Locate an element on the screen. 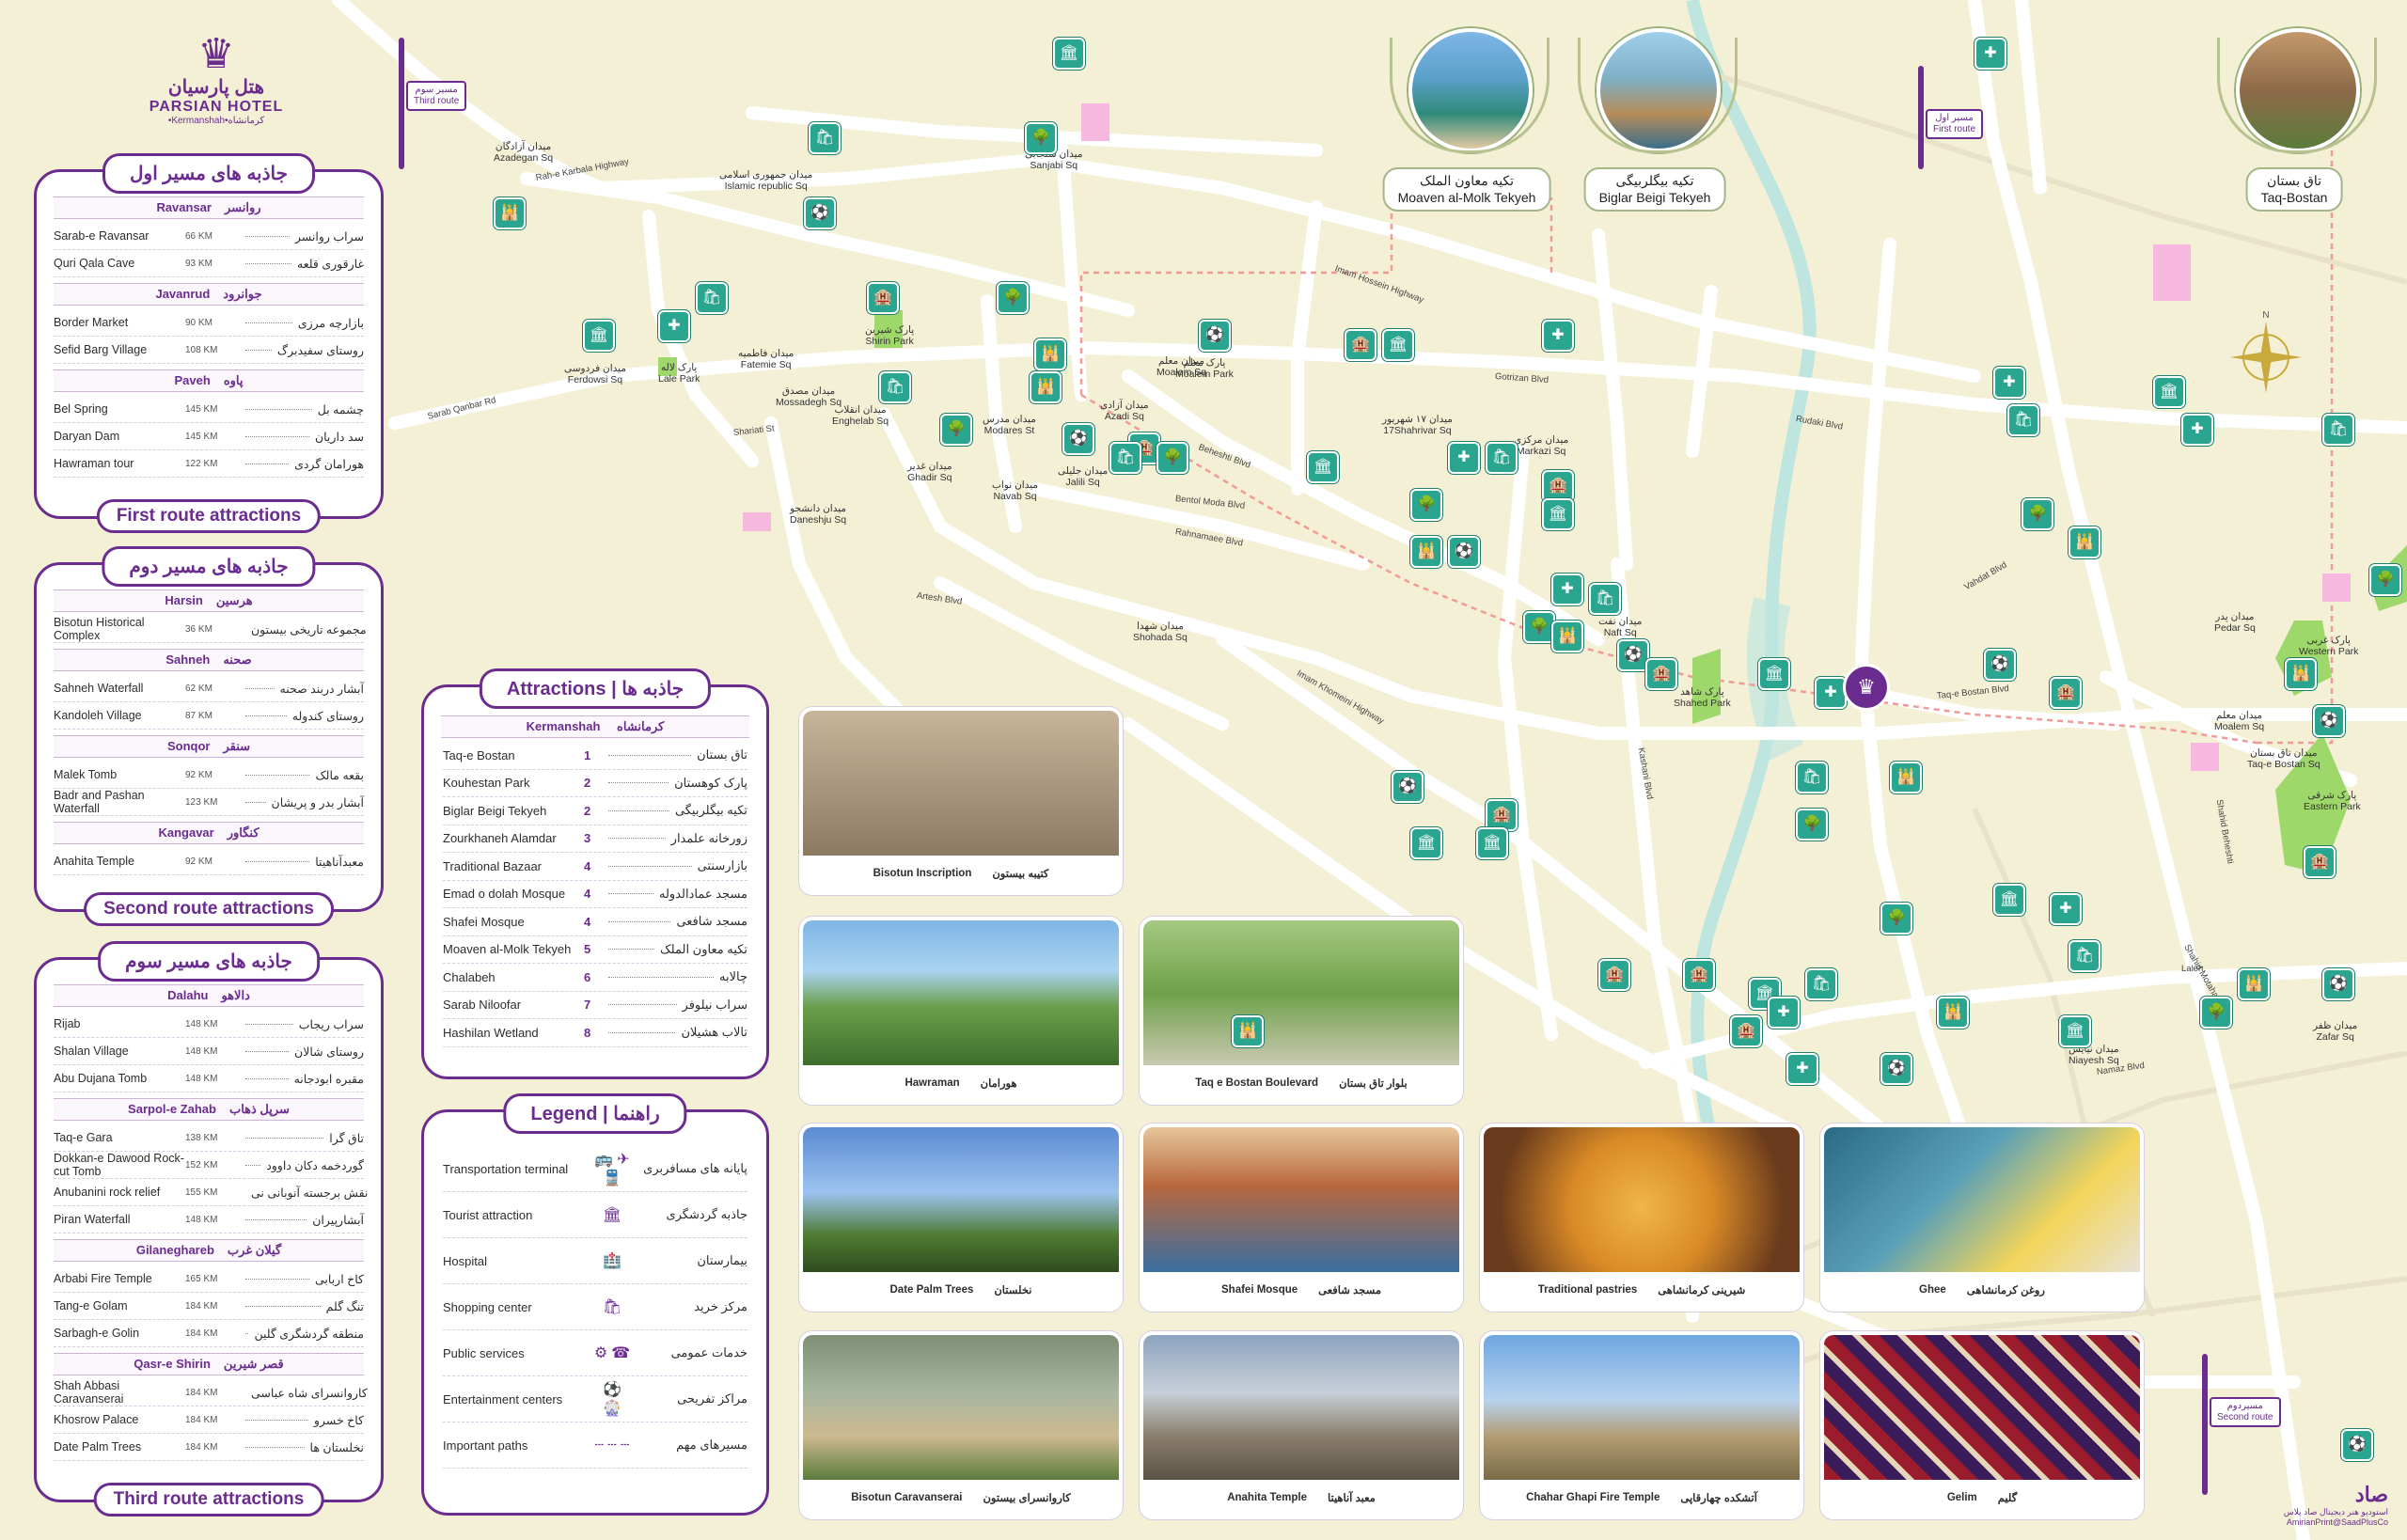 This screenshot has width=2407, height=1540. photo-caption: Hawraman هورامان is located at coordinates (961, 1083).